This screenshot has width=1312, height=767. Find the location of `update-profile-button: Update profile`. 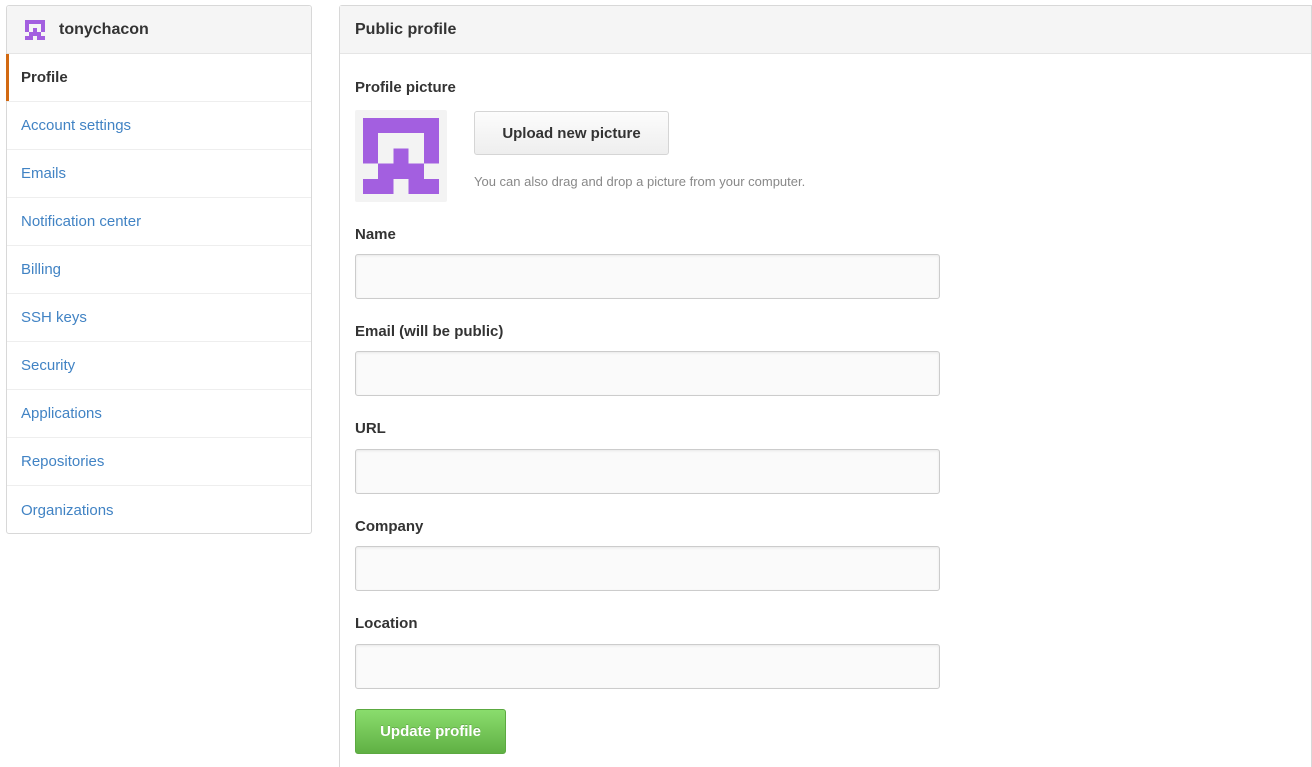

update-profile-button: Update profile is located at coordinates (430, 731).